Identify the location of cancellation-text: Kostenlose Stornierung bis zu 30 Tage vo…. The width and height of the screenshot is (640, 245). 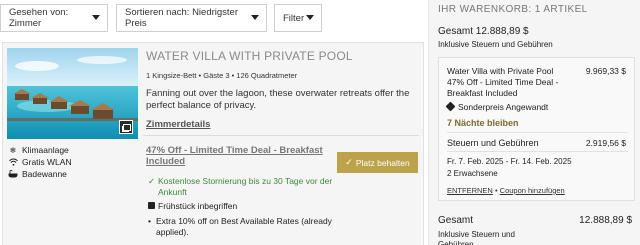
(245, 186).